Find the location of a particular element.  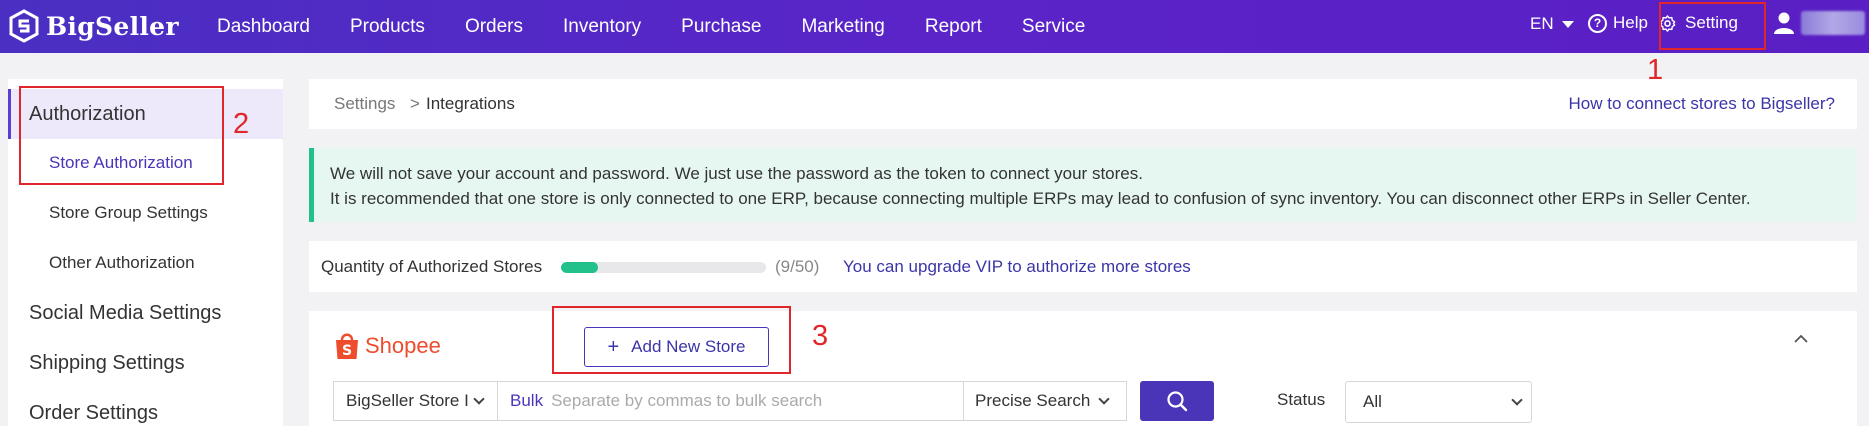

question-circle-icon: ? is located at coordinates (1597, 23).